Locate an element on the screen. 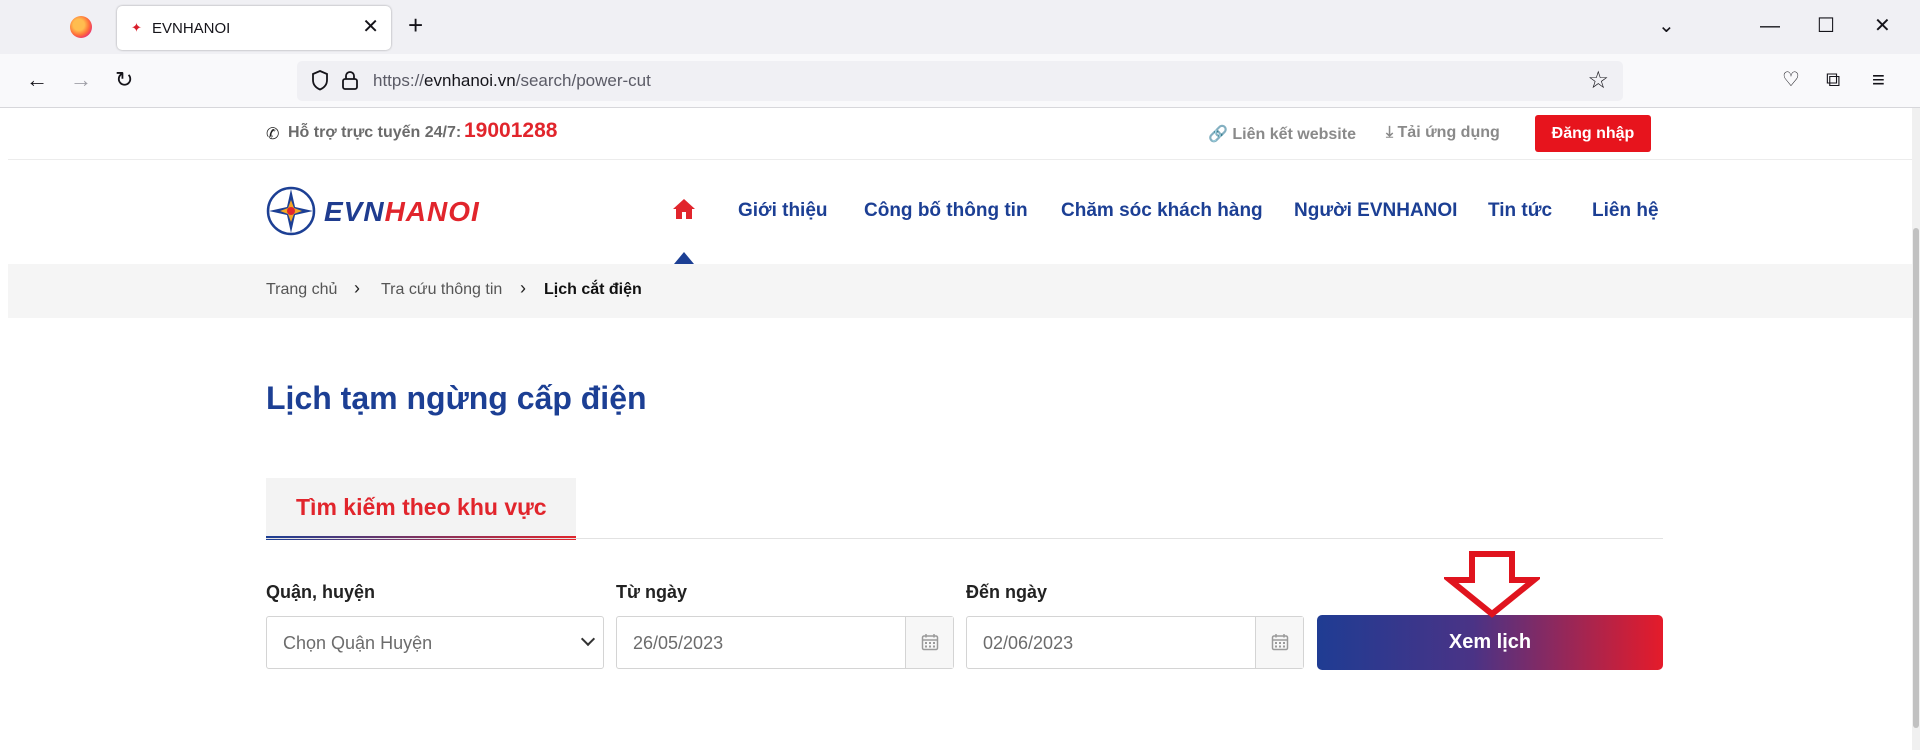 This screenshot has width=1920, height=750. page-title: Lịch tạm ngừng cấp điện is located at coordinates (456, 398).